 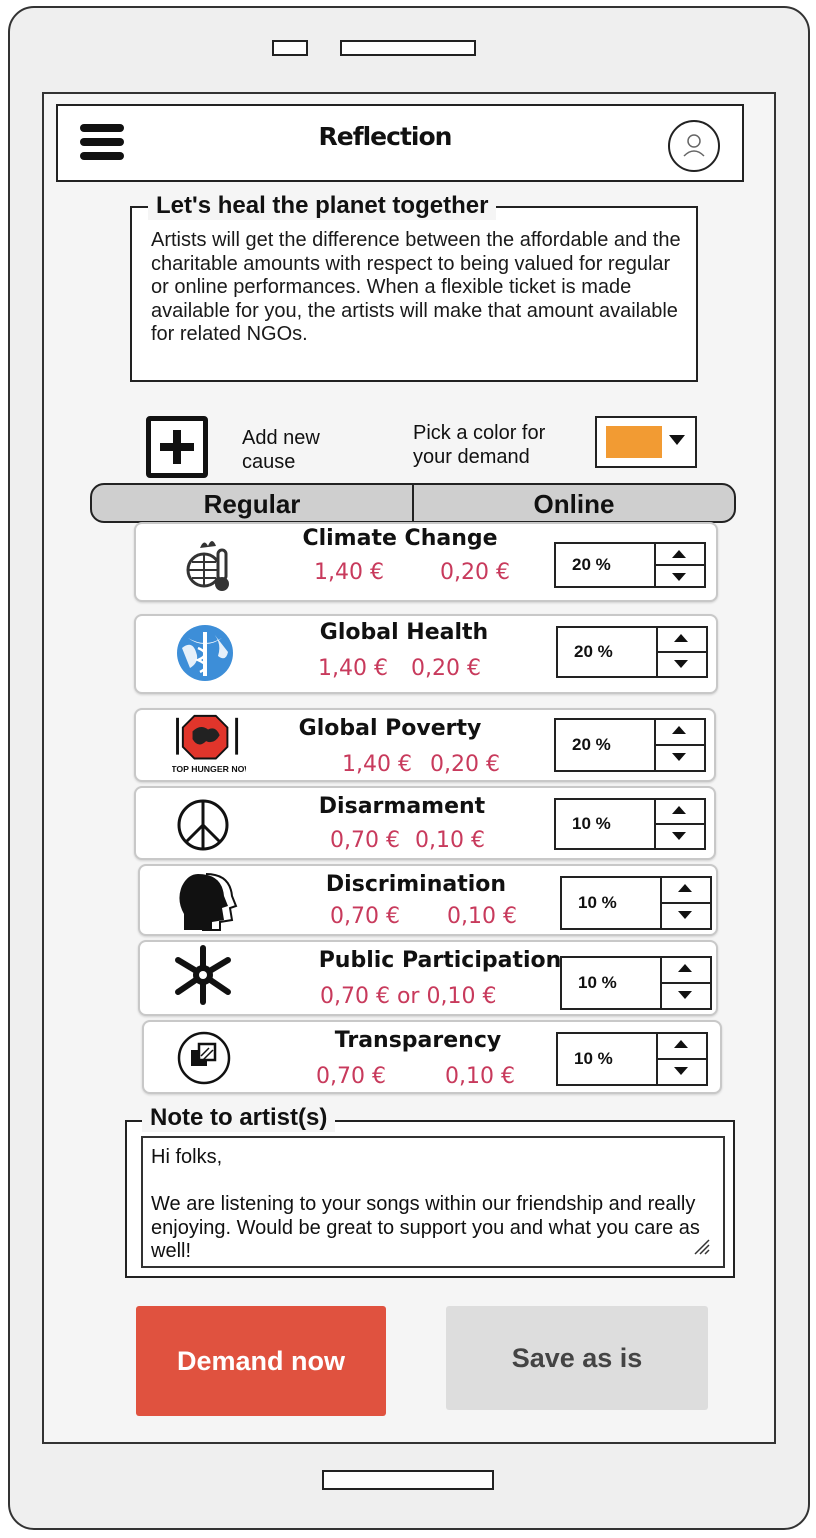 I want to click on cause-name: Disarmament, so click(x=402, y=806).